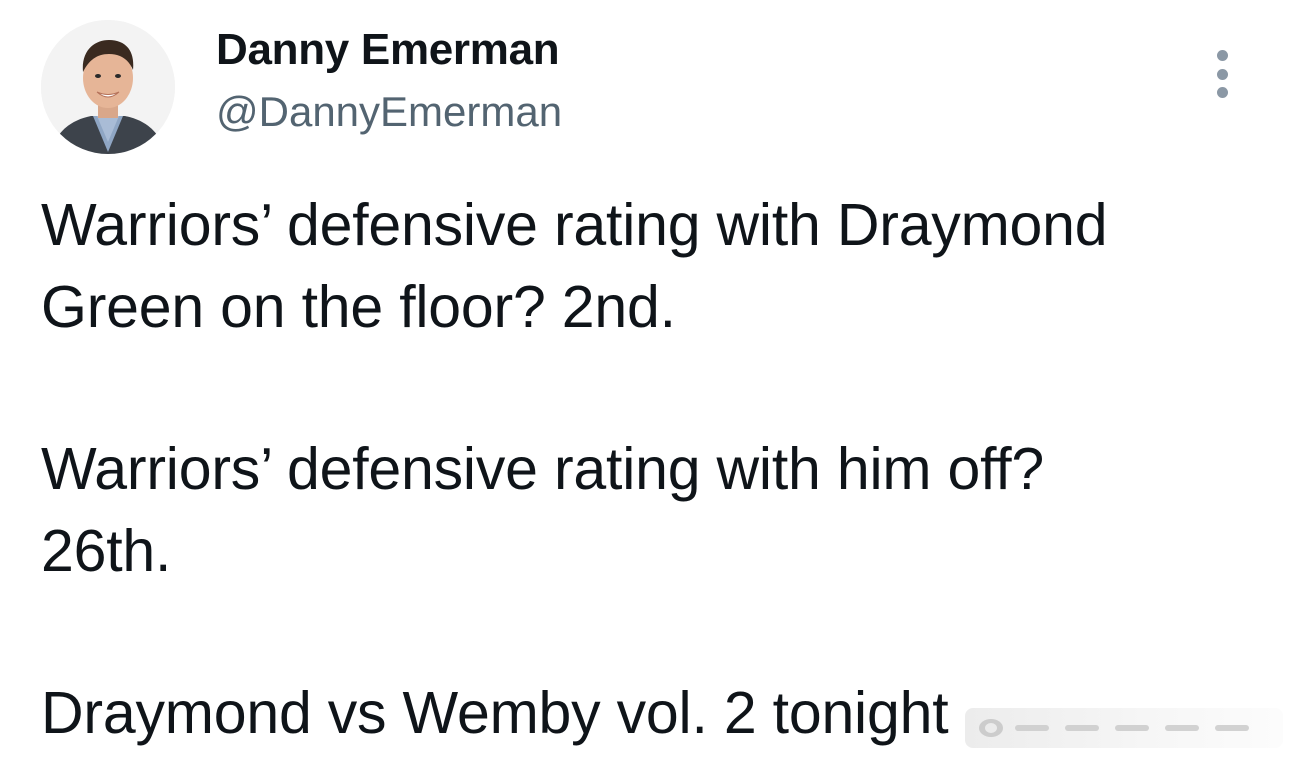 Image resolution: width=1290 pixels, height=763 pixels. I want to click on more-vertical-icon, so click(1222, 55).